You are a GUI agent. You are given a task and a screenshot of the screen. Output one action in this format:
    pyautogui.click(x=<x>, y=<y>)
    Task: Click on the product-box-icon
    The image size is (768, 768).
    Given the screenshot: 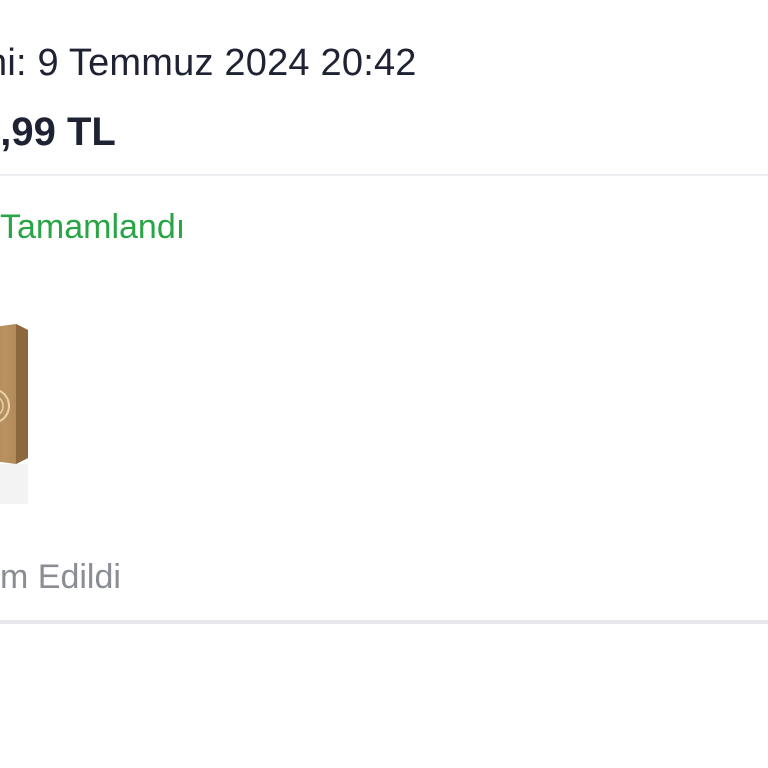 What is the action you would take?
    pyautogui.click(x=14, y=414)
    